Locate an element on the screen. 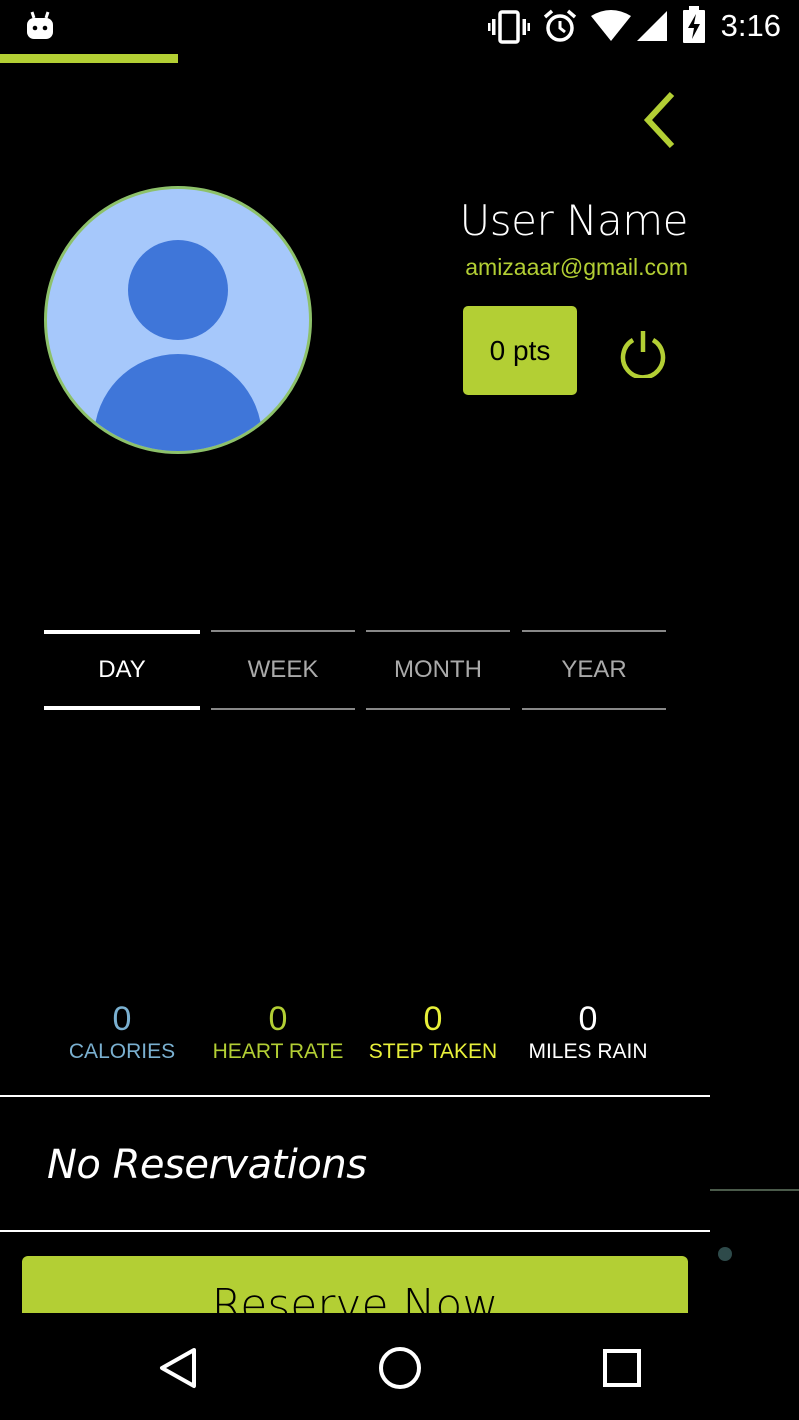  tab-month: MONTH is located at coordinates (438, 670).